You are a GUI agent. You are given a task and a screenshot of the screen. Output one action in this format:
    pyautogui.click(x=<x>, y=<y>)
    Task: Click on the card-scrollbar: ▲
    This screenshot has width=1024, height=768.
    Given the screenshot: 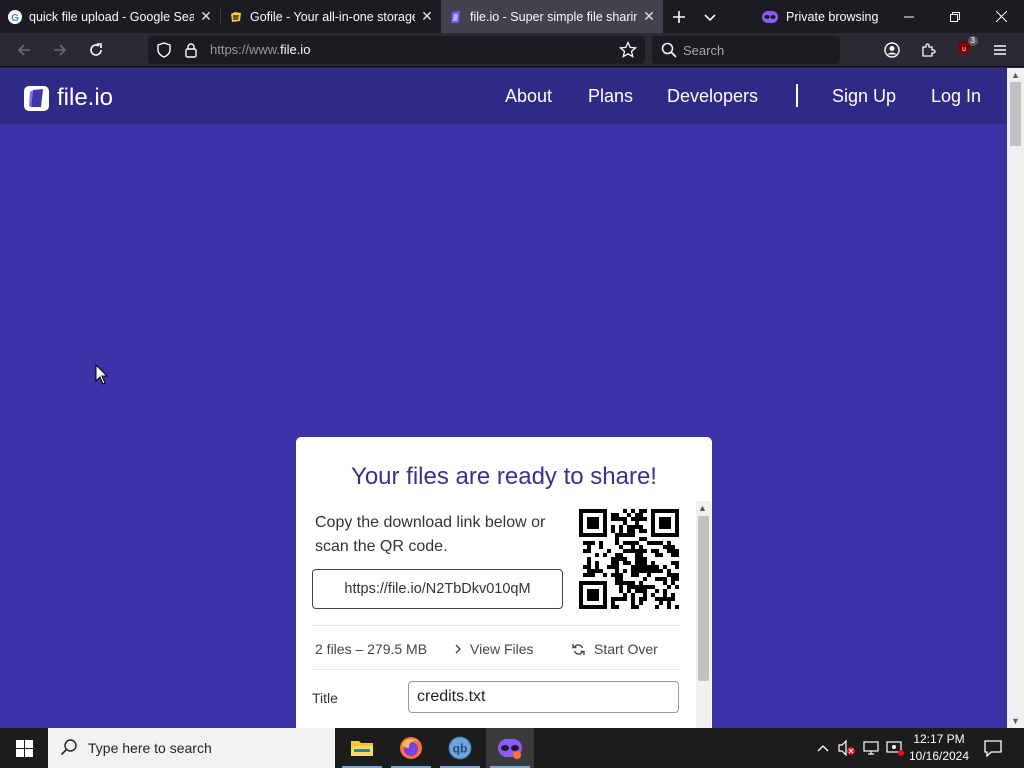 What is the action you would take?
    pyautogui.click(x=703, y=614)
    